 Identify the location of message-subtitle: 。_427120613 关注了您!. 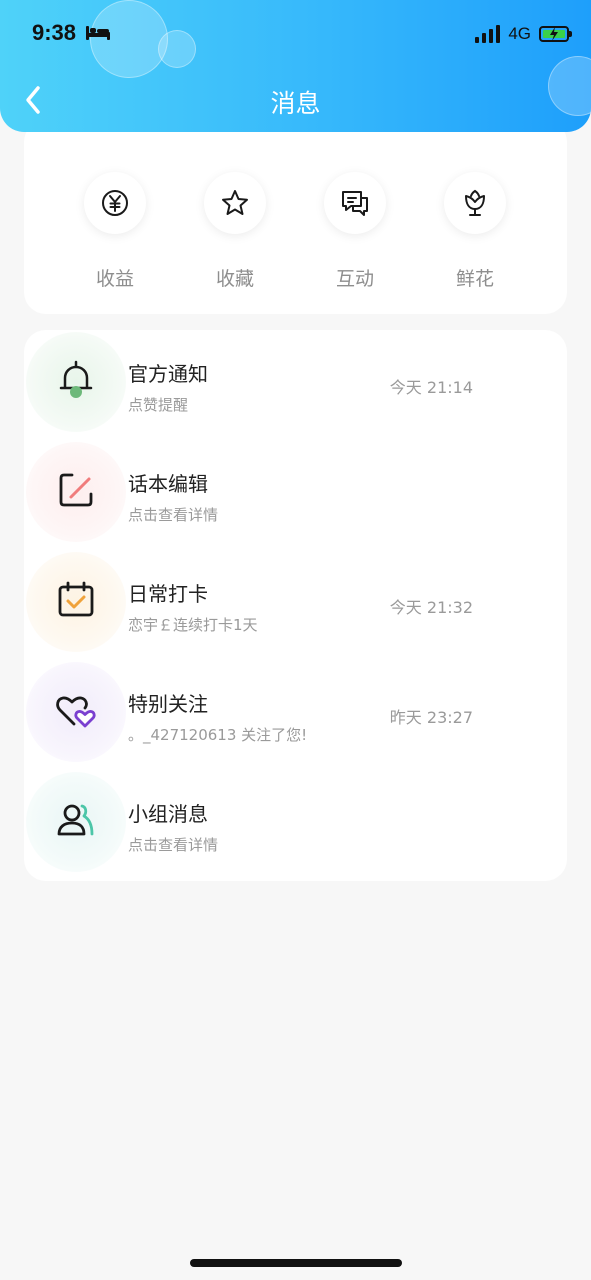
(218, 735).